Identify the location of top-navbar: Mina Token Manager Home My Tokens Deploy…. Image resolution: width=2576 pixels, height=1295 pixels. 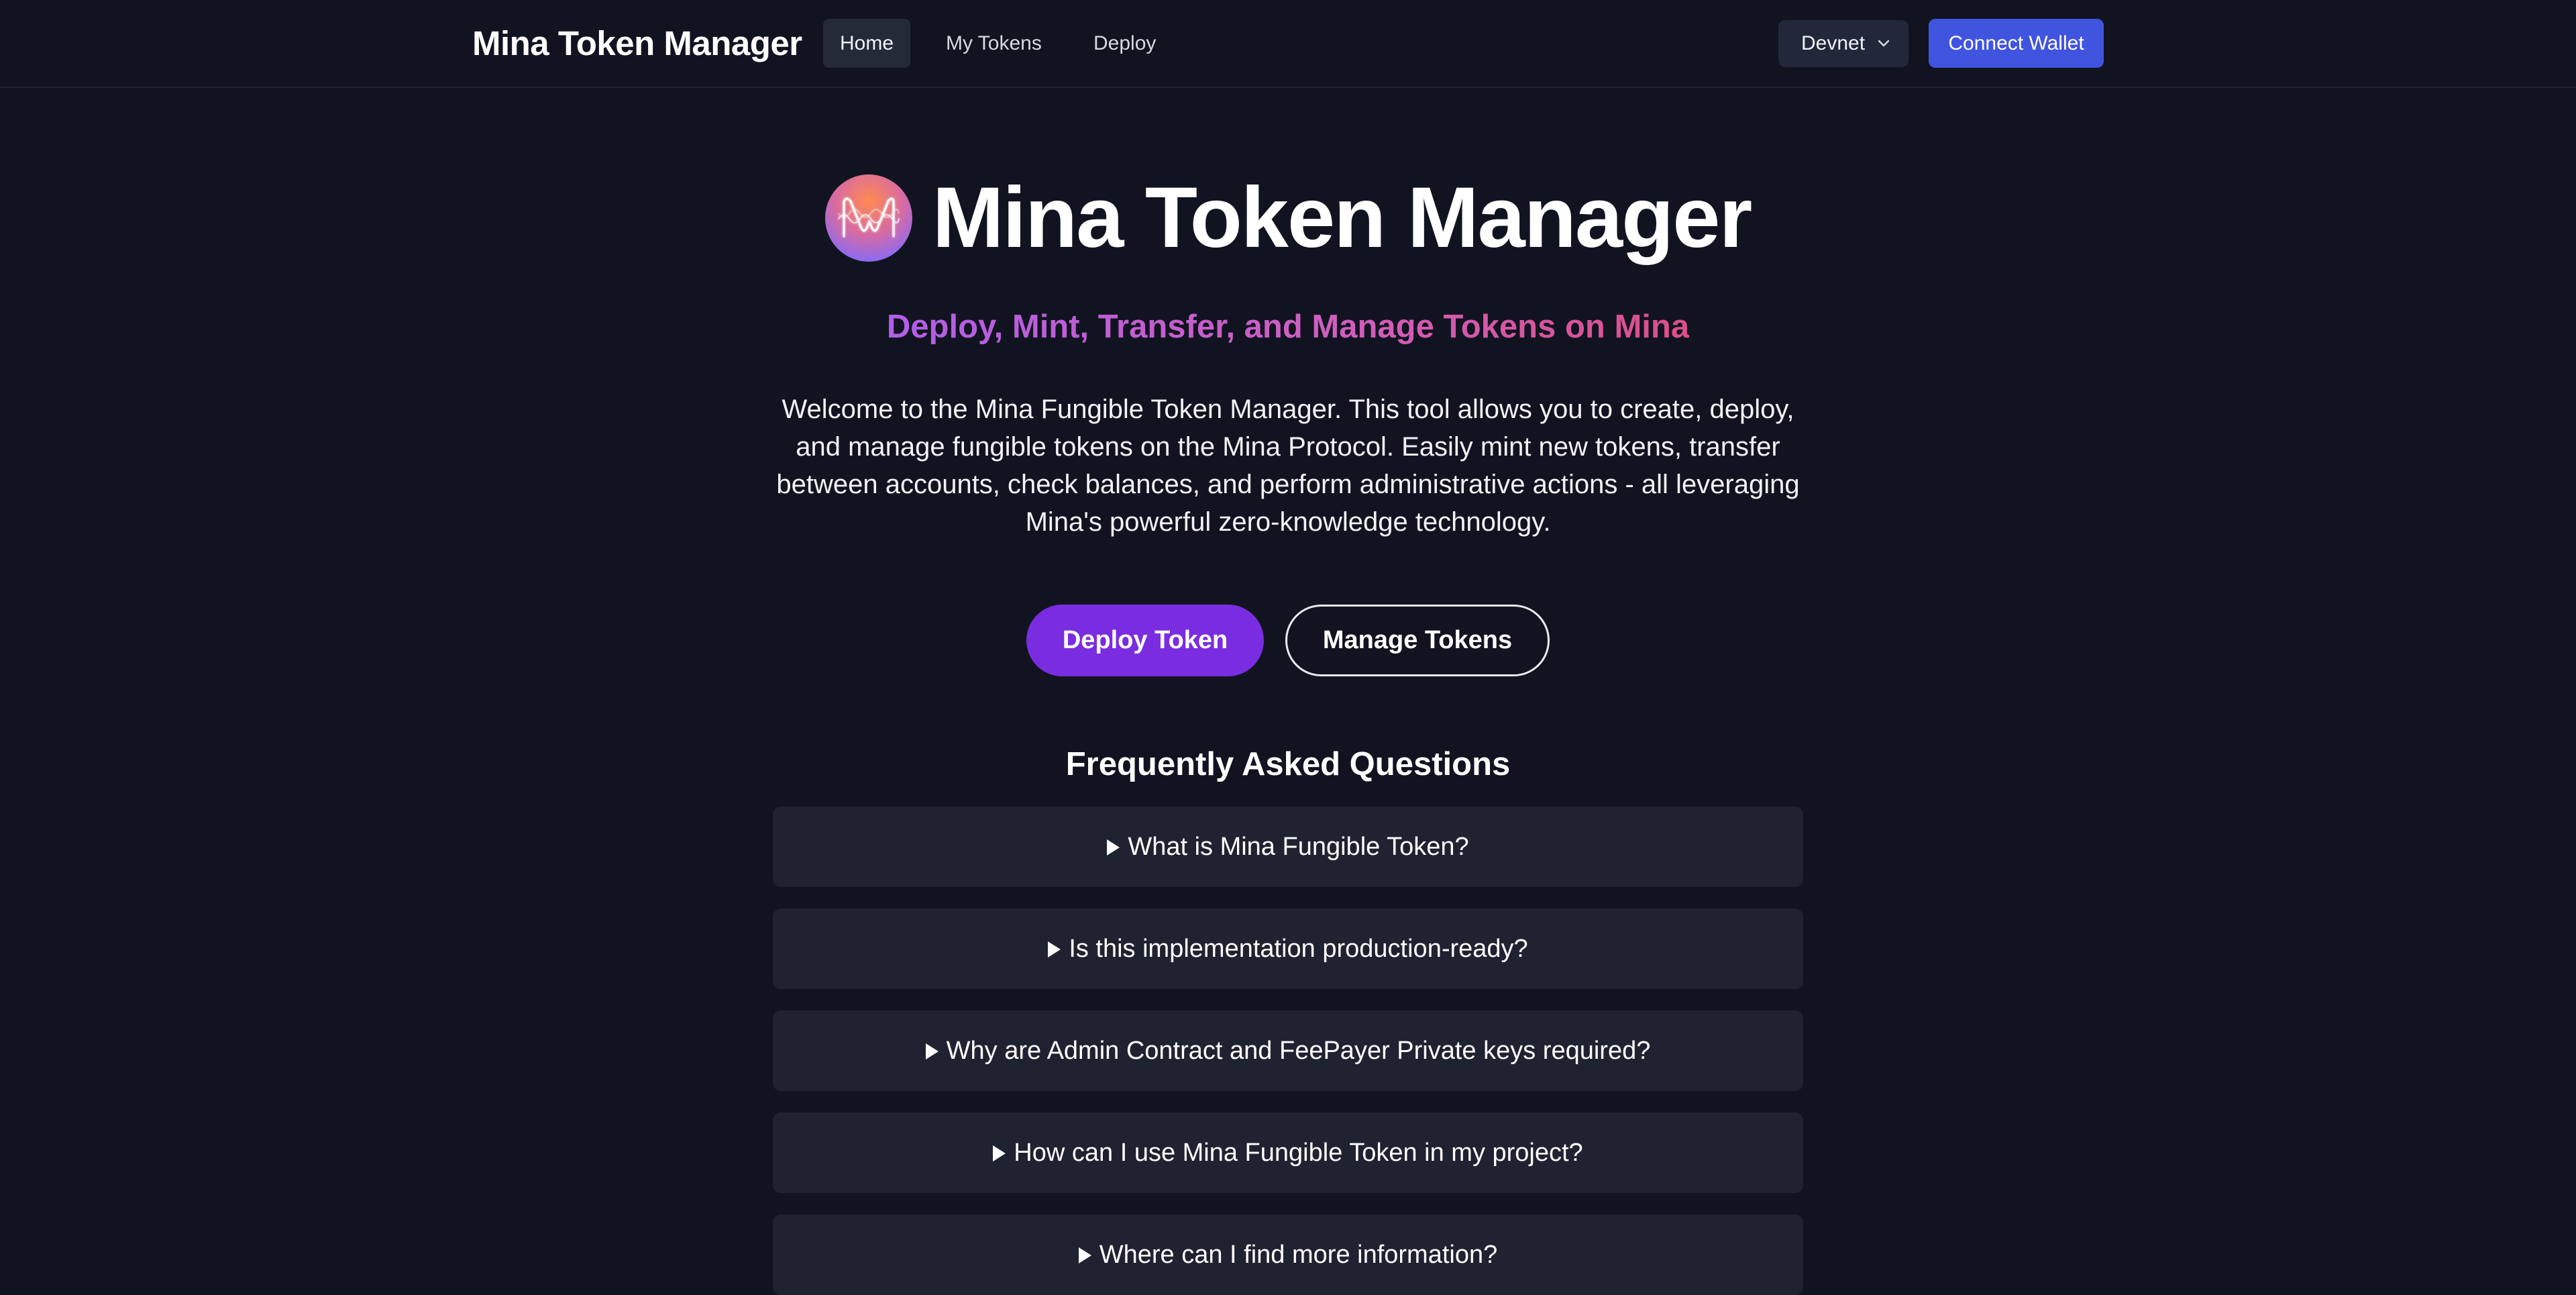
(1288, 44).